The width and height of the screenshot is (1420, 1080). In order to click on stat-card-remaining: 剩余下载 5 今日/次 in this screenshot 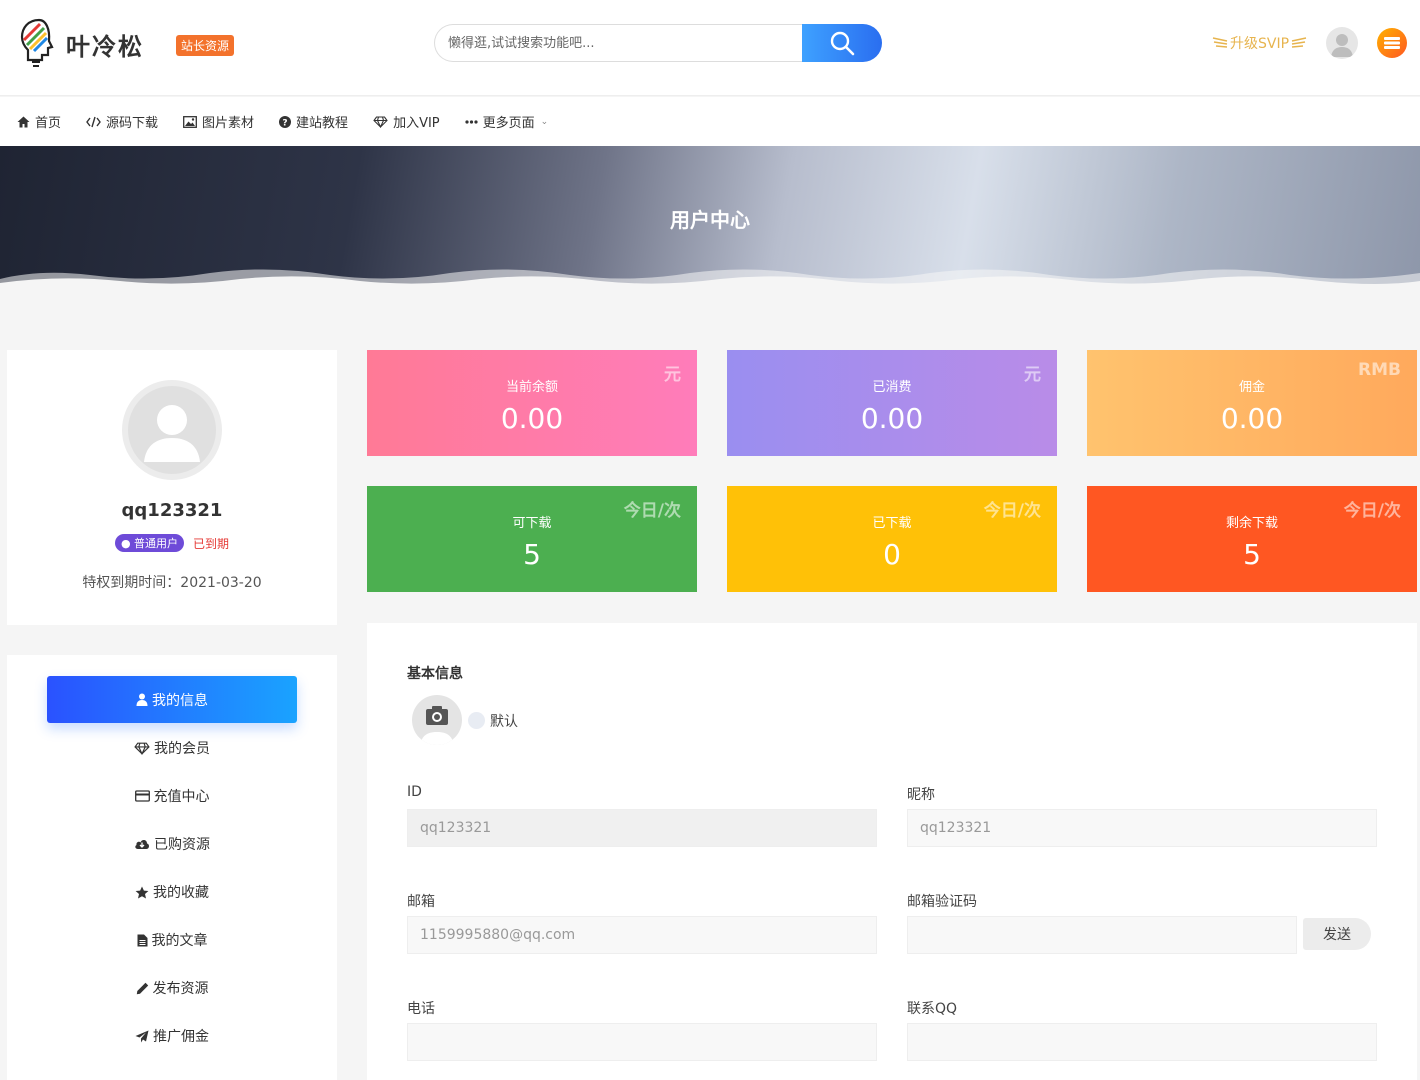, I will do `click(1252, 539)`.